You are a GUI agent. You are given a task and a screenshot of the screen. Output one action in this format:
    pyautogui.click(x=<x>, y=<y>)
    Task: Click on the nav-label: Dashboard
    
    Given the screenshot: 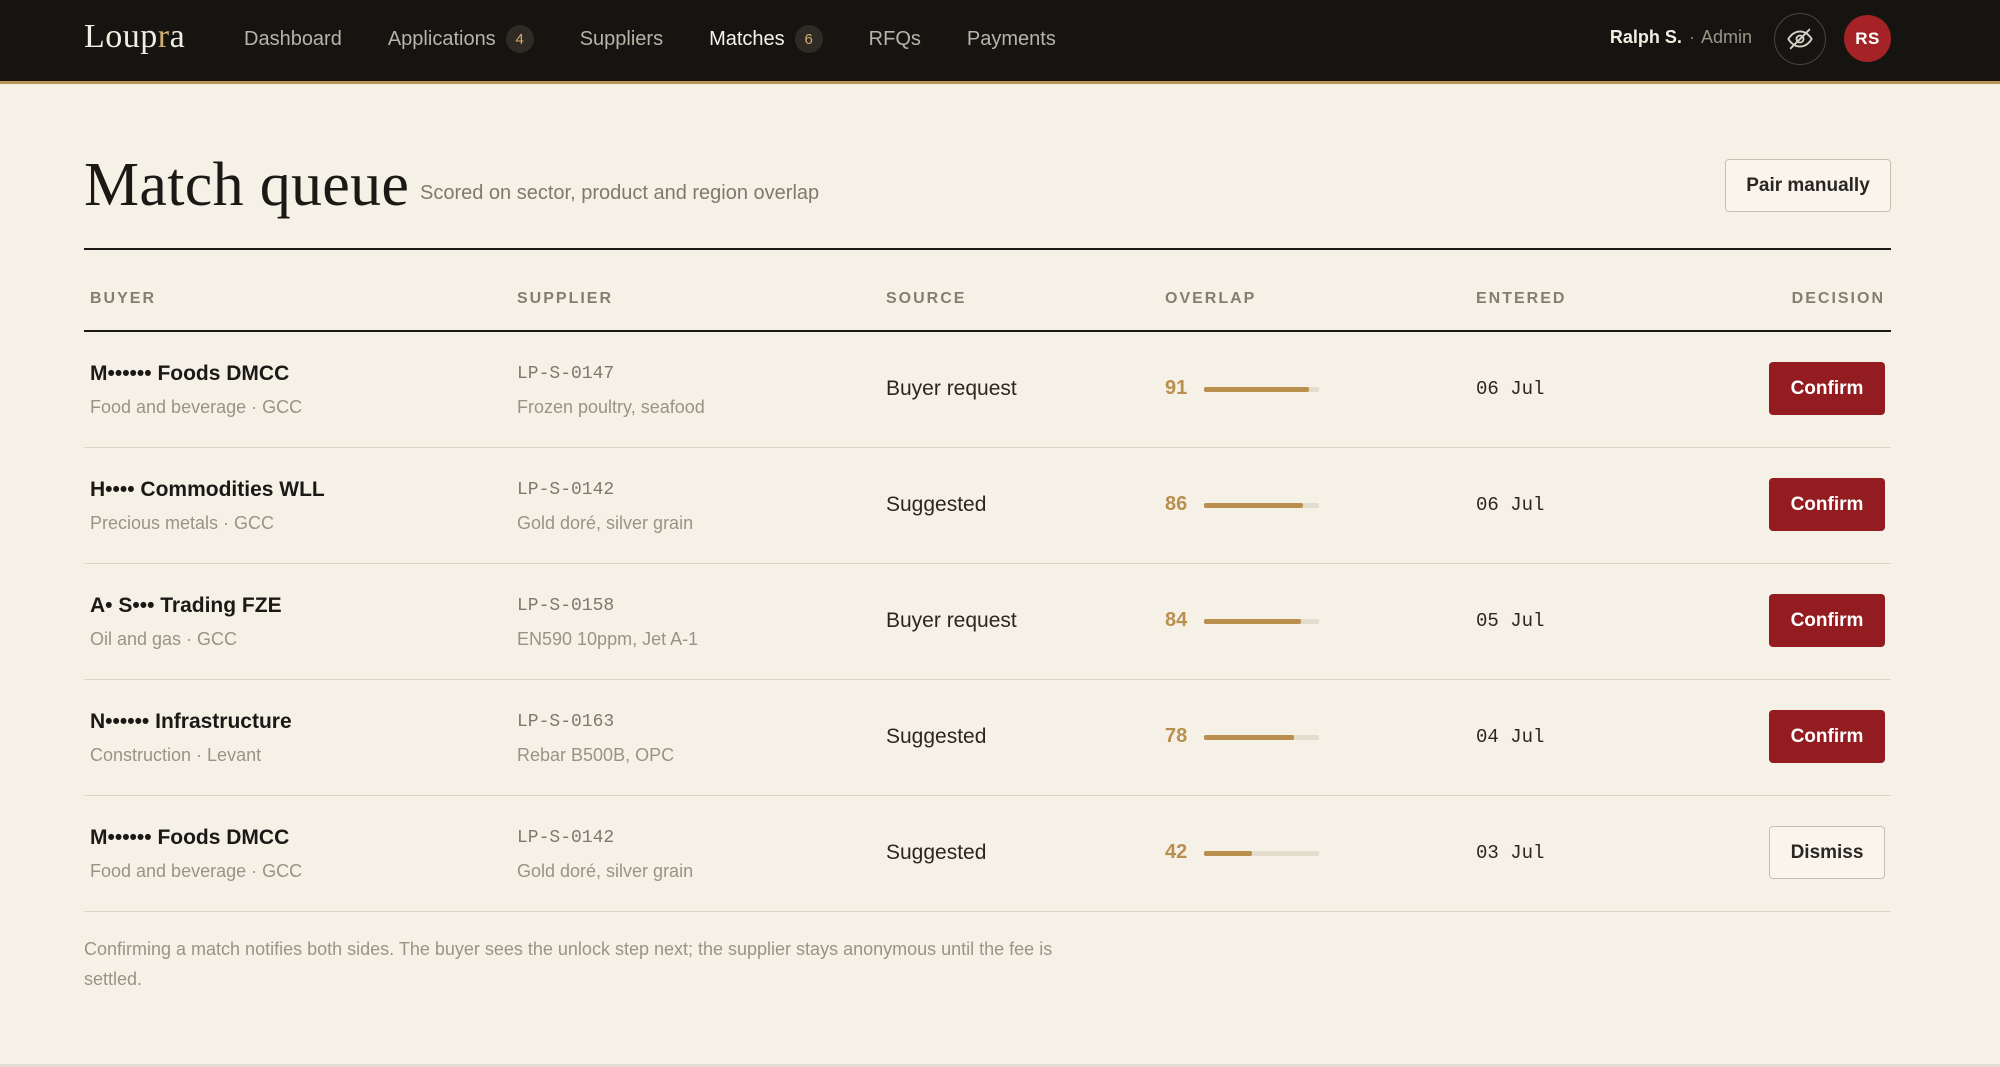 What is the action you would take?
    pyautogui.click(x=293, y=38)
    